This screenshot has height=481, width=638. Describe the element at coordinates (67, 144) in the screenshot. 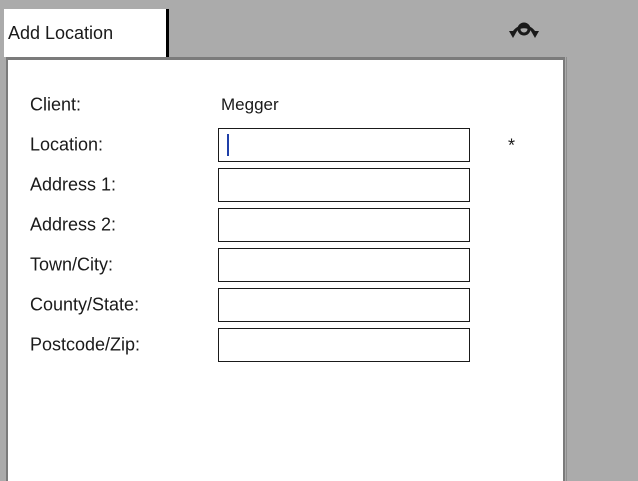

I see `location-label: Location:` at that location.